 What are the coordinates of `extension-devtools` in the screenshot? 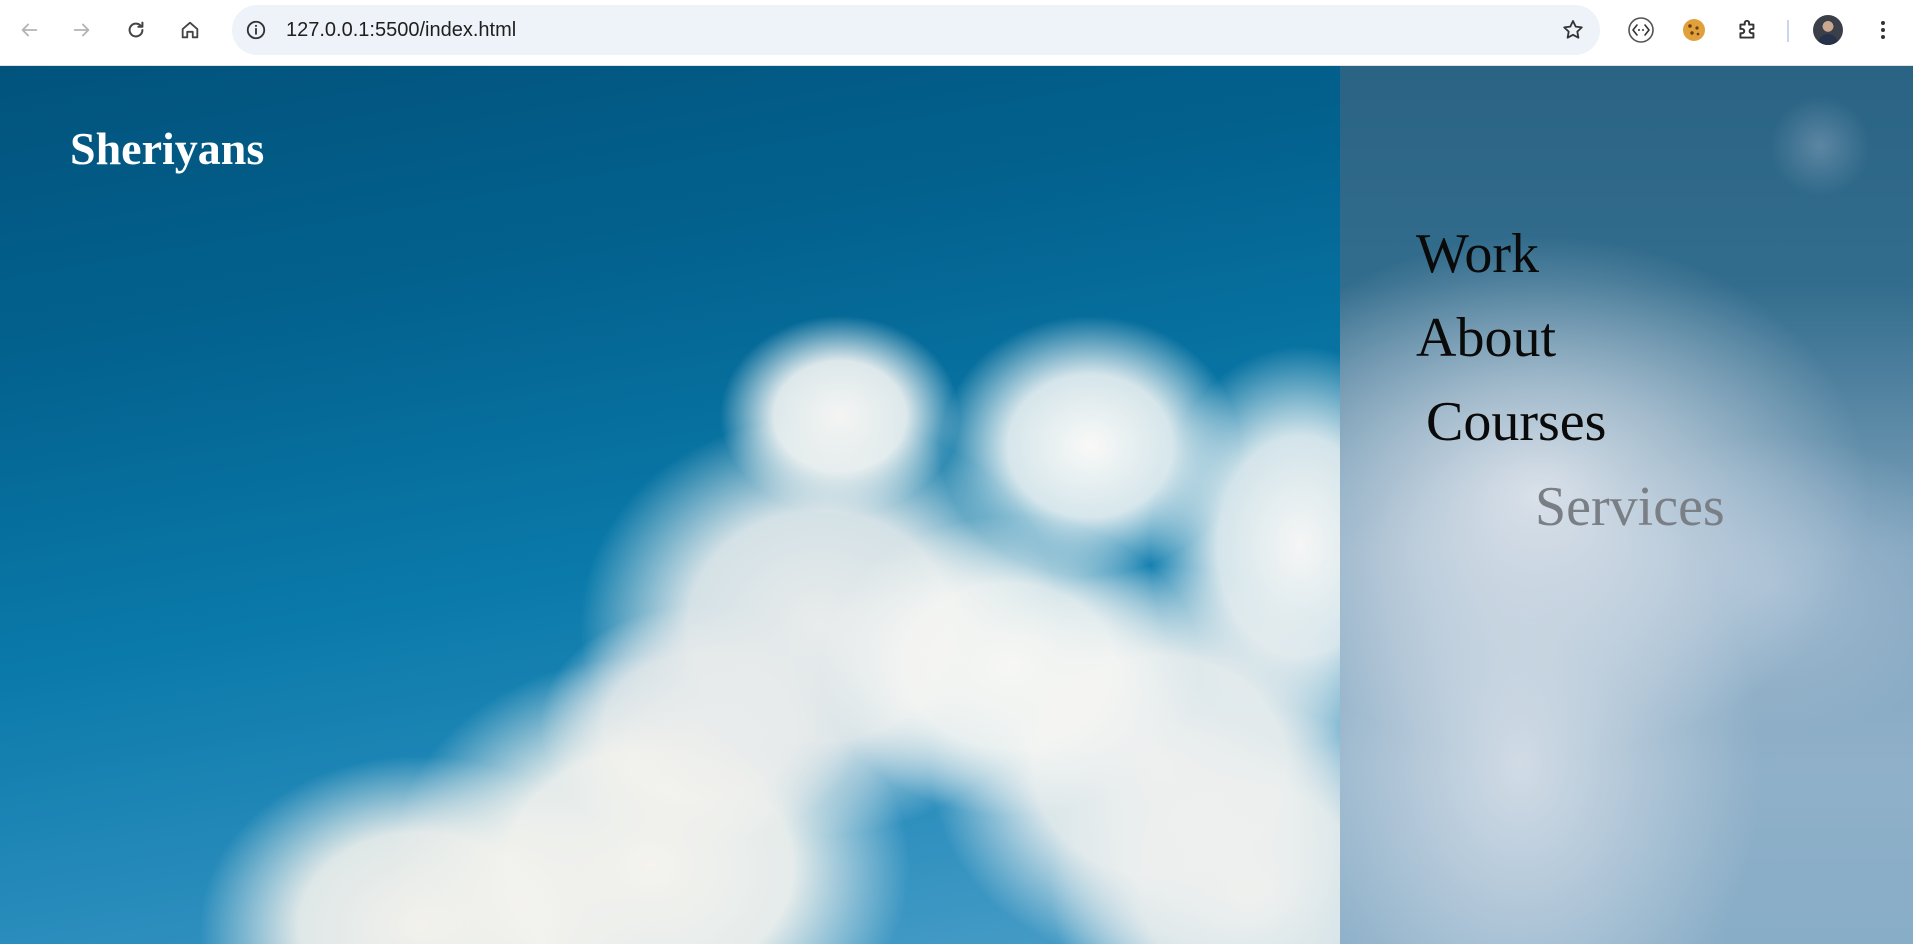 It's located at (1641, 30).